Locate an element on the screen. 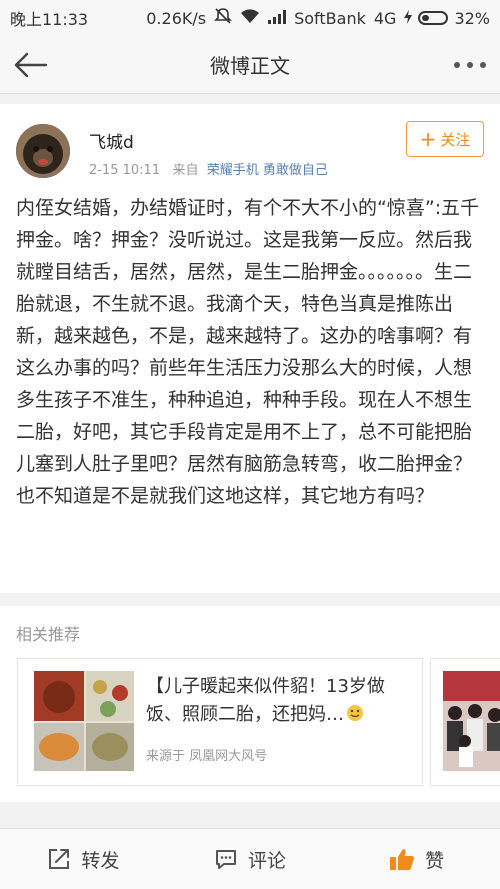 The height and width of the screenshot is (889, 500). nav-bar: 微博正文 is located at coordinates (250, 65).